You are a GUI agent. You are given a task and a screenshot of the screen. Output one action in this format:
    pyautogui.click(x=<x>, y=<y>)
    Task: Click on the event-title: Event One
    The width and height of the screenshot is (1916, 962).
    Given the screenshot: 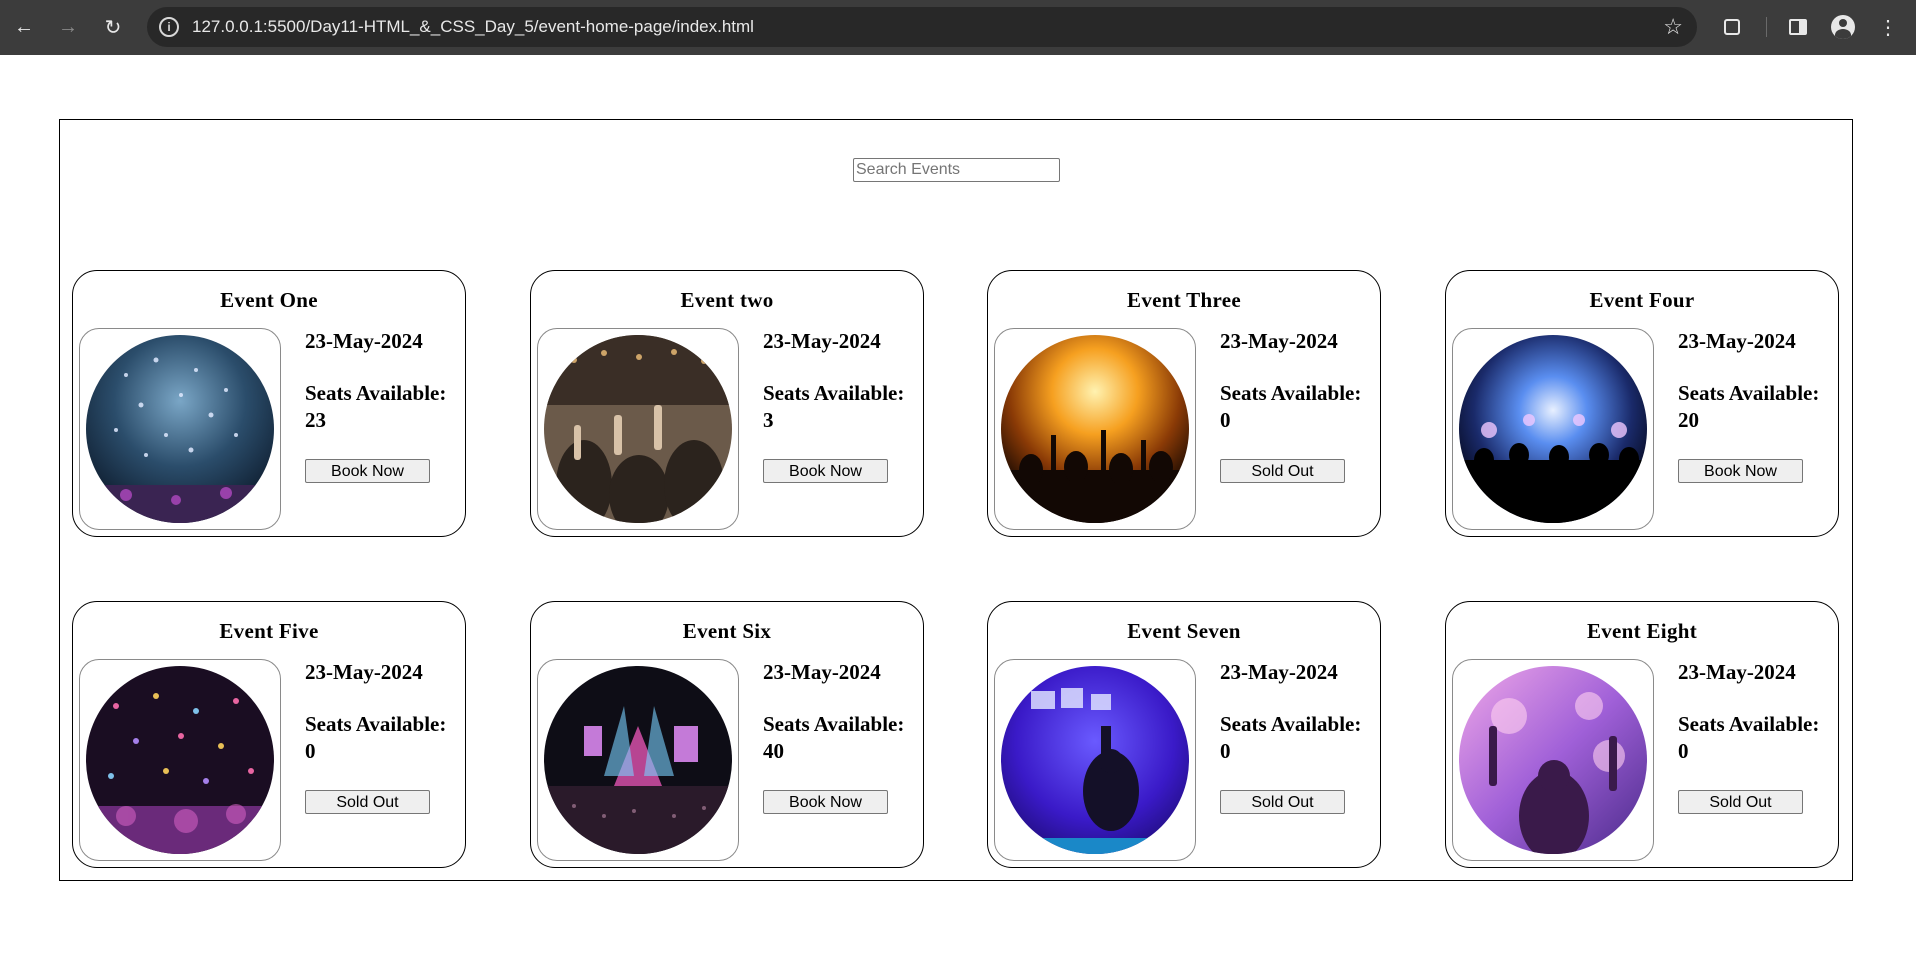 What is the action you would take?
    pyautogui.click(x=269, y=300)
    